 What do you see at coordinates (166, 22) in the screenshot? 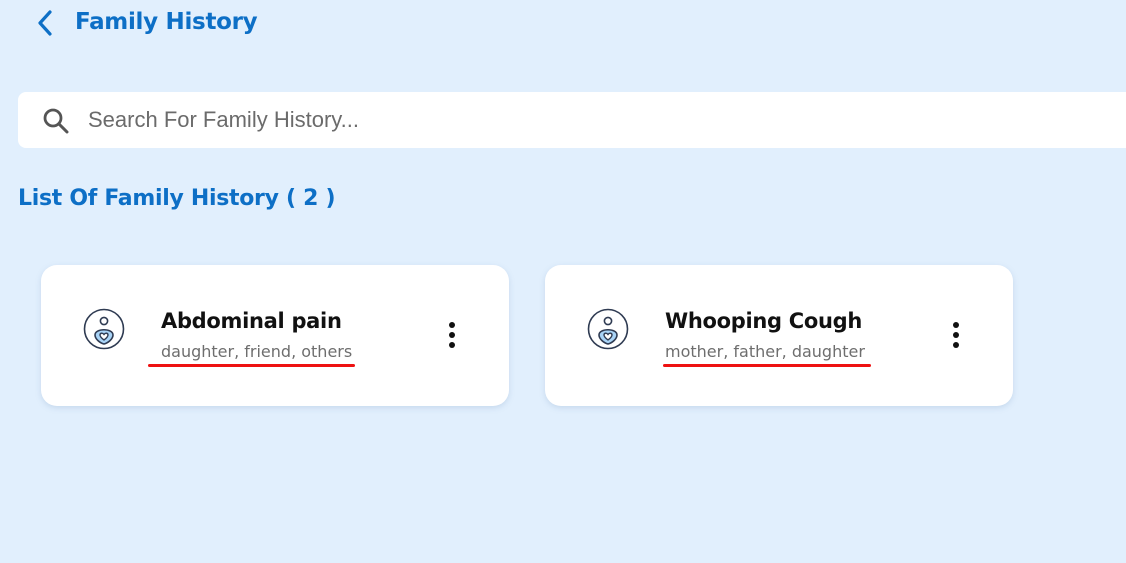
I see `page-title: Family History` at bounding box center [166, 22].